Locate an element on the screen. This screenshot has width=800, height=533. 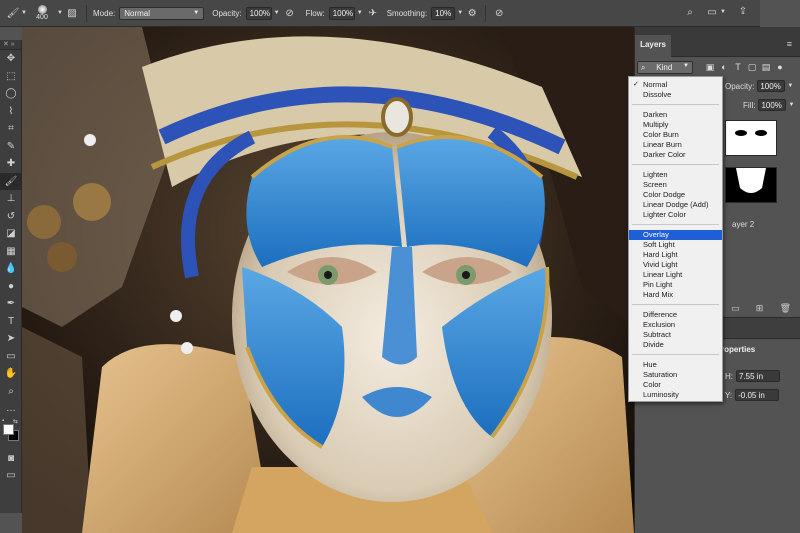
stamp-icon: ⊥ is located at coordinates (11, 199).